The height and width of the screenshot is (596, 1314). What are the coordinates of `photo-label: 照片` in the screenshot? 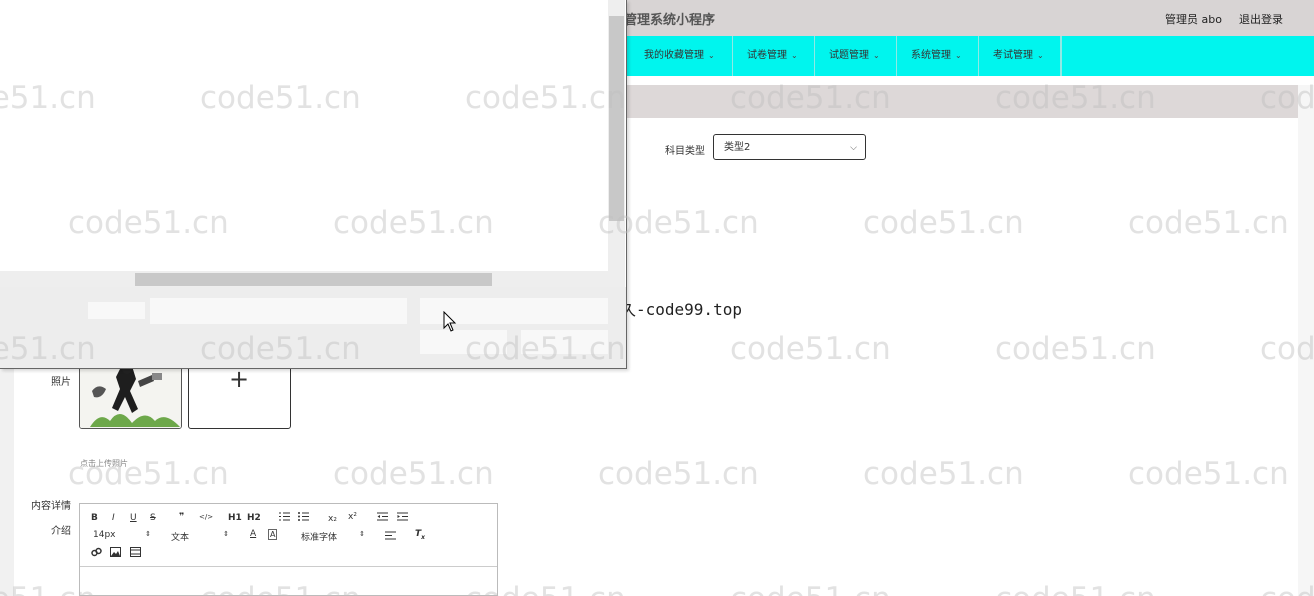 It's located at (61, 382).